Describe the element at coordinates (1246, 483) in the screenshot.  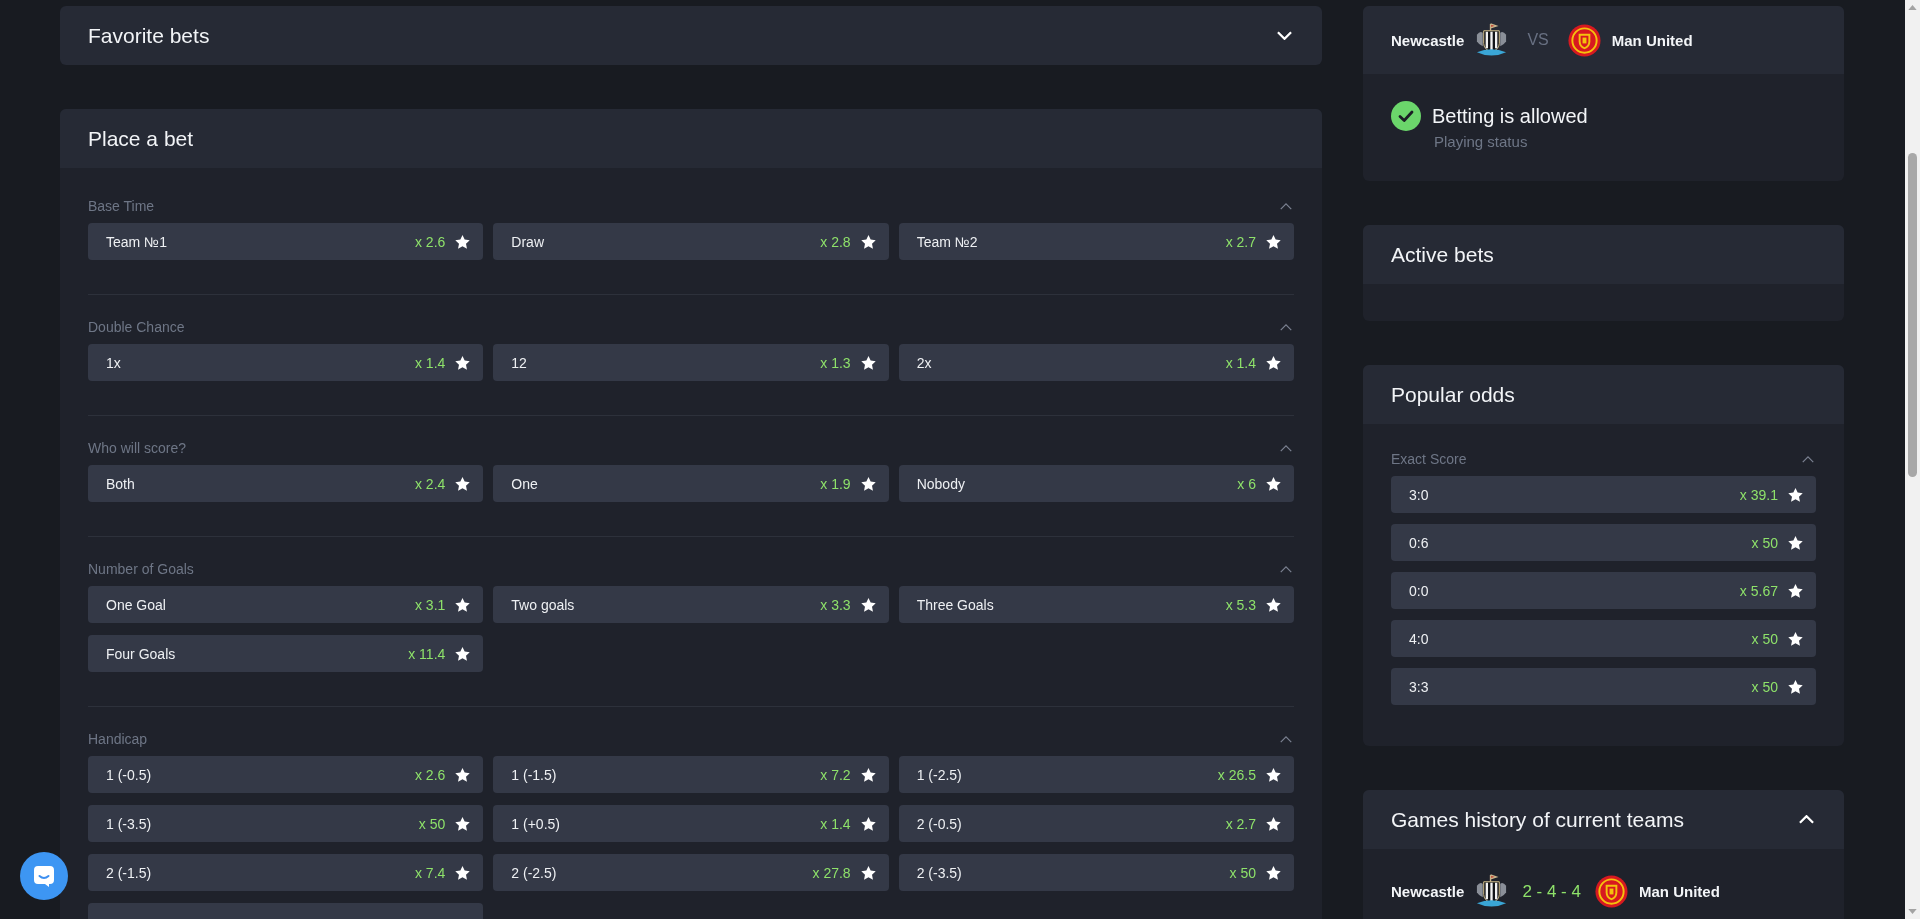
I see `odds-value: x 6` at that location.